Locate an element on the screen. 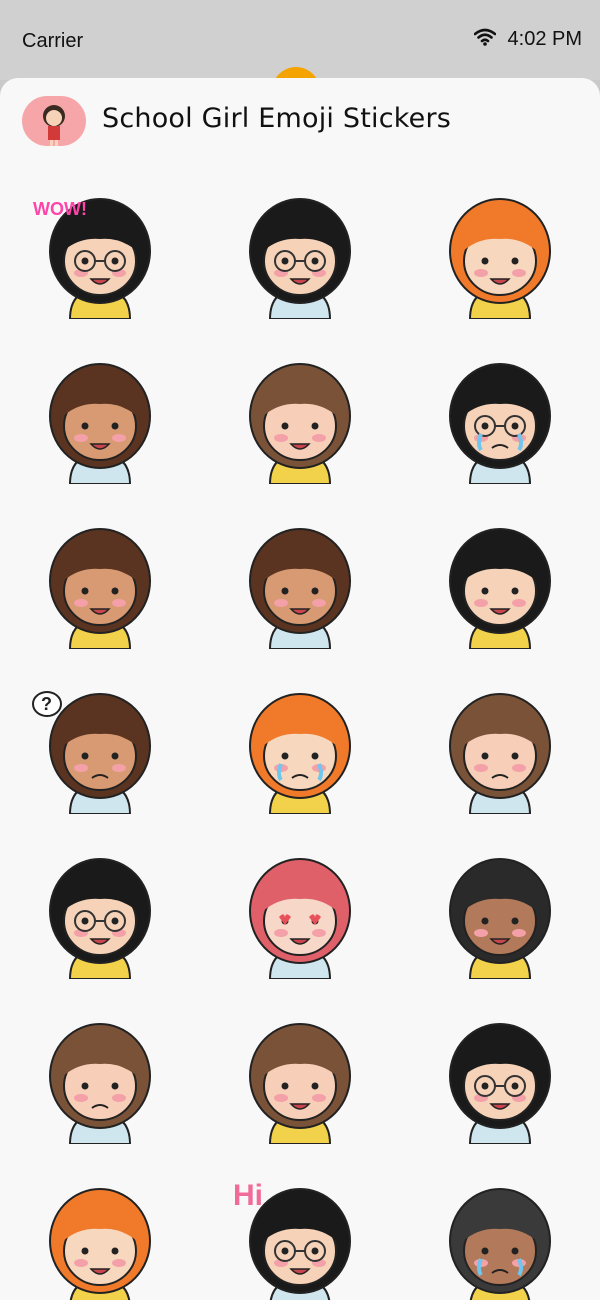 The width and height of the screenshot is (600, 1300). sticker-big-grin-girl is located at coordinates (300, 1079).